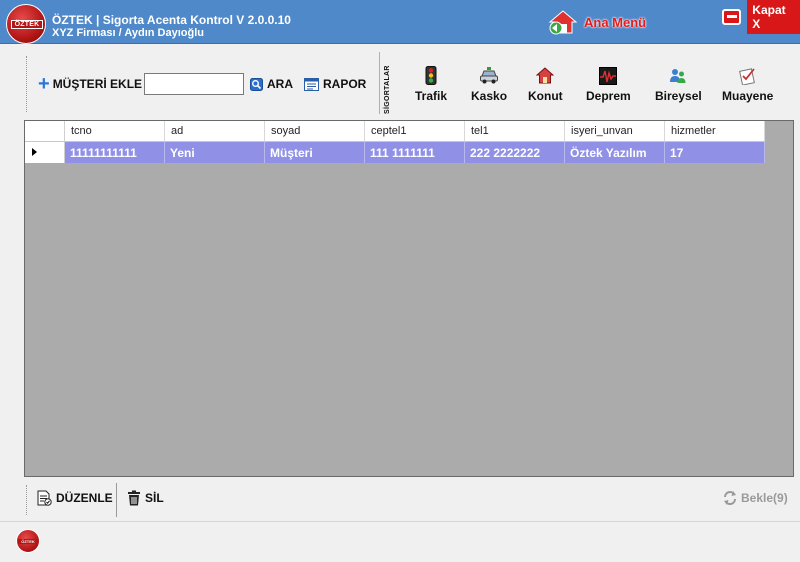  What do you see at coordinates (34, 152) in the screenshot?
I see `row-pointer-icon` at bounding box center [34, 152].